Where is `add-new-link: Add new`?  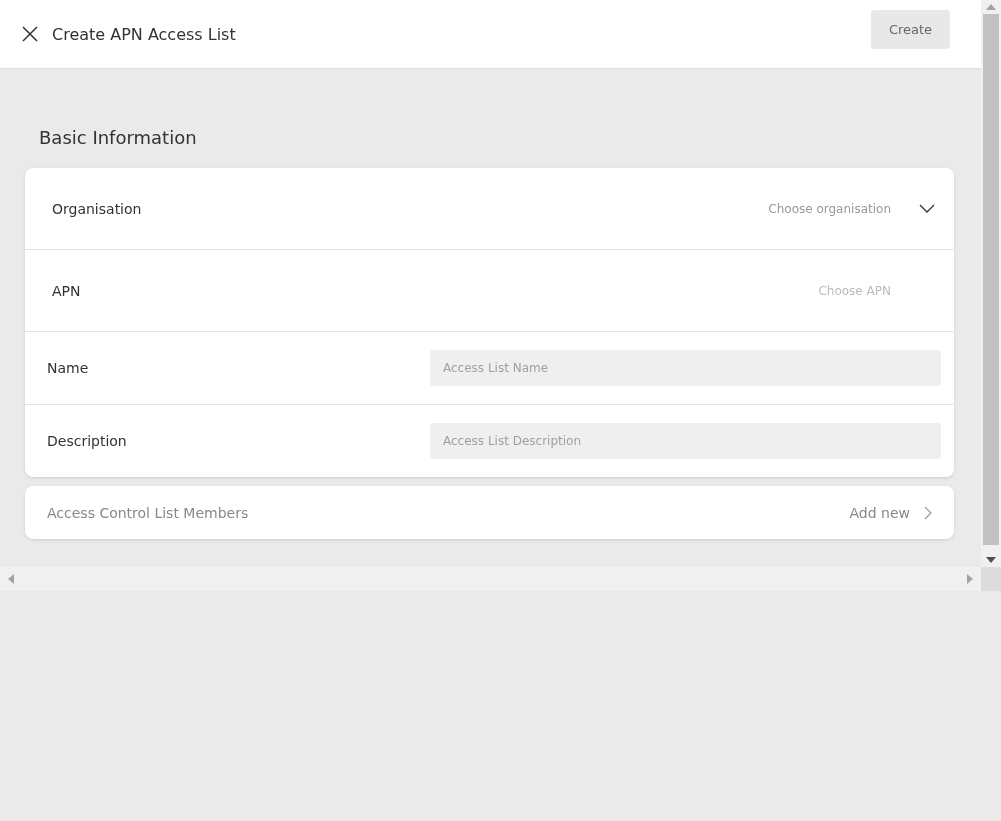
add-new-link: Add new is located at coordinates (879, 512).